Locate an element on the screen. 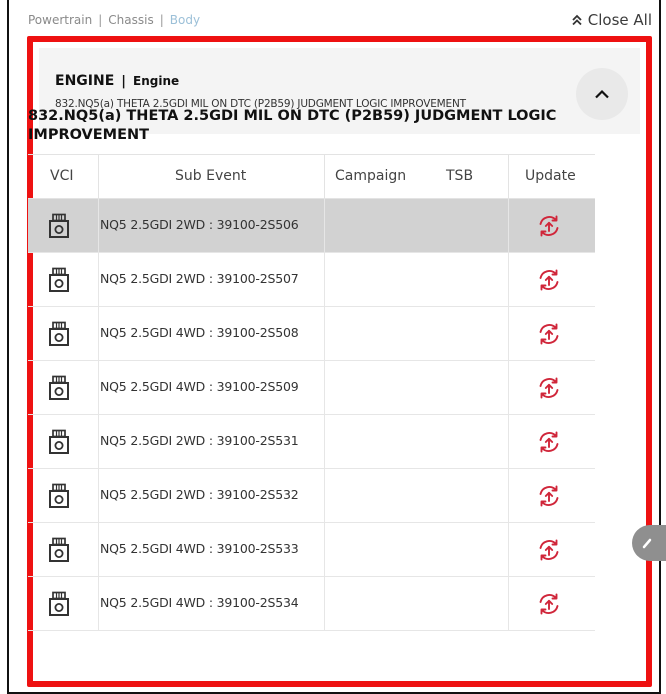 This screenshot has height=694, width=666. header-update: Update is located at coordinates (550, 176).